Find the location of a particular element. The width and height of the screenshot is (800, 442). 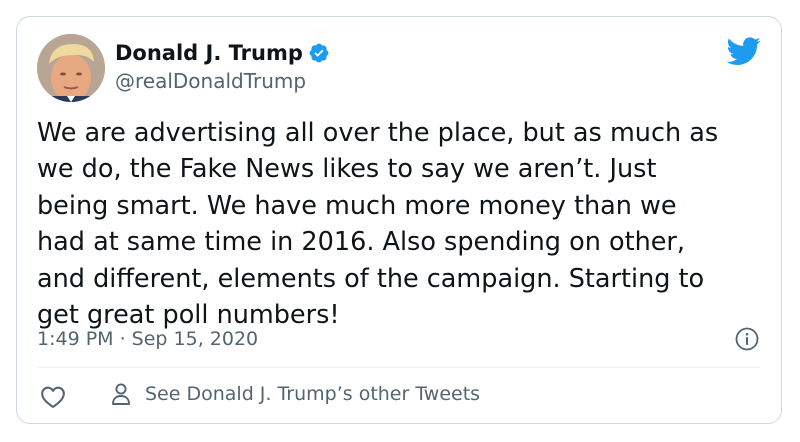

author-handle: @realDonaldTrump is located at coordinates (210, 81).